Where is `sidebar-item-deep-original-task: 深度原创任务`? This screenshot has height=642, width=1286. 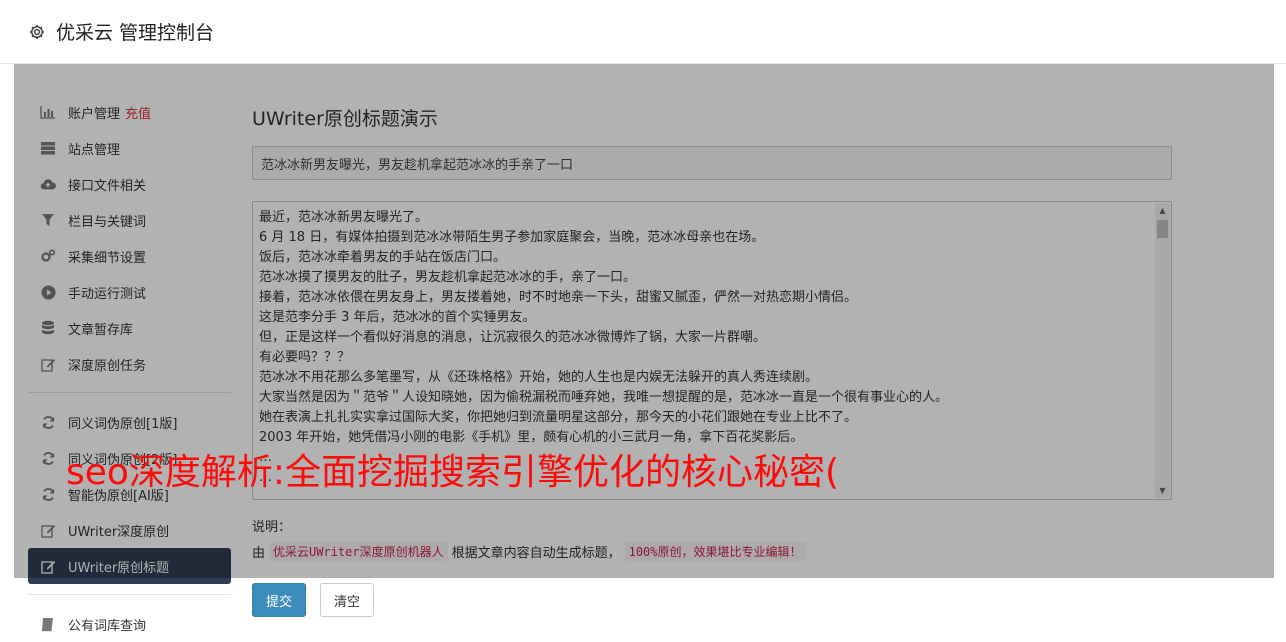
sidebar-item-deep-original-task: 深度原创任务 is located at coordinates (129, 364).